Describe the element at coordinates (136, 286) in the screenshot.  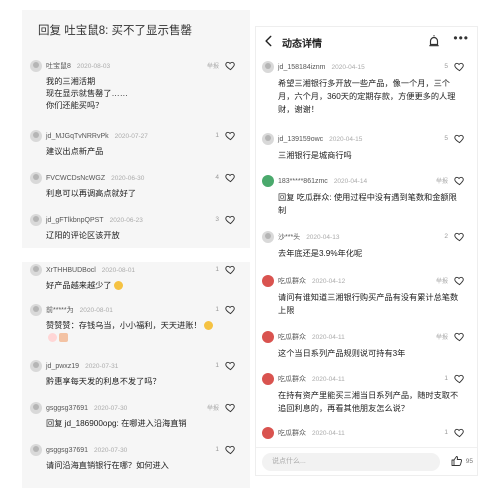
I see `comment-body: 好产品越来越少了` at that location.